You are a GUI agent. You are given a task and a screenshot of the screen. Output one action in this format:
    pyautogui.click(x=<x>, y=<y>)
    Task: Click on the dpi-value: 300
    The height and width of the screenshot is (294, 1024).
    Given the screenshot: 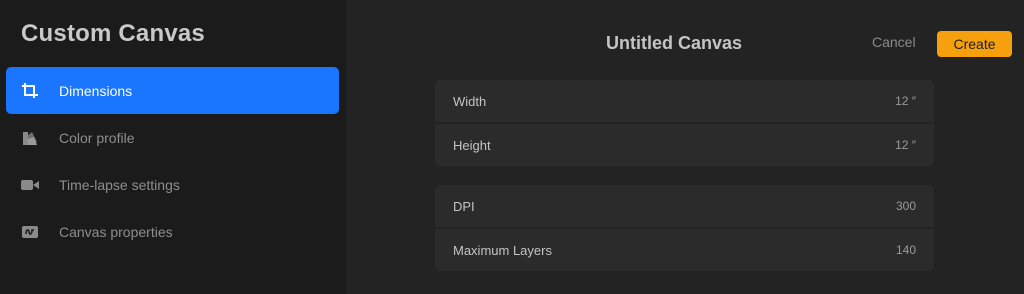 What is the action you would take?
    pyautogui.click(x=906, y=206)
    